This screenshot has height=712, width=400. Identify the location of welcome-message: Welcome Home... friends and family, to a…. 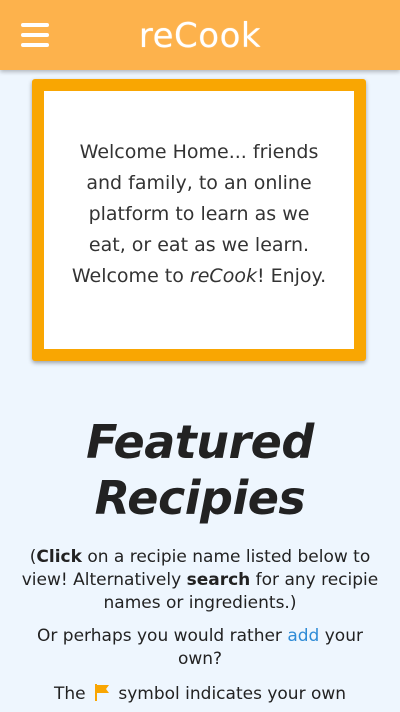
(199, 214).